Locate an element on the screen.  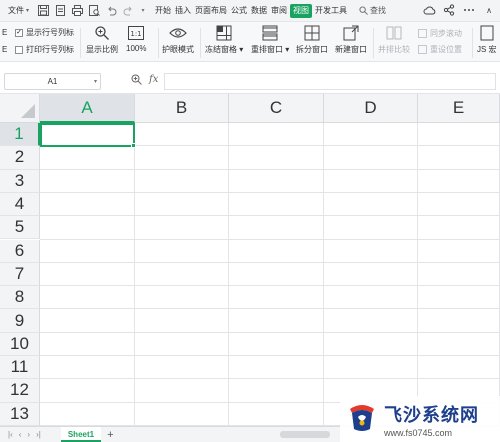
more-options-icon is located at coordinates (469, 10).